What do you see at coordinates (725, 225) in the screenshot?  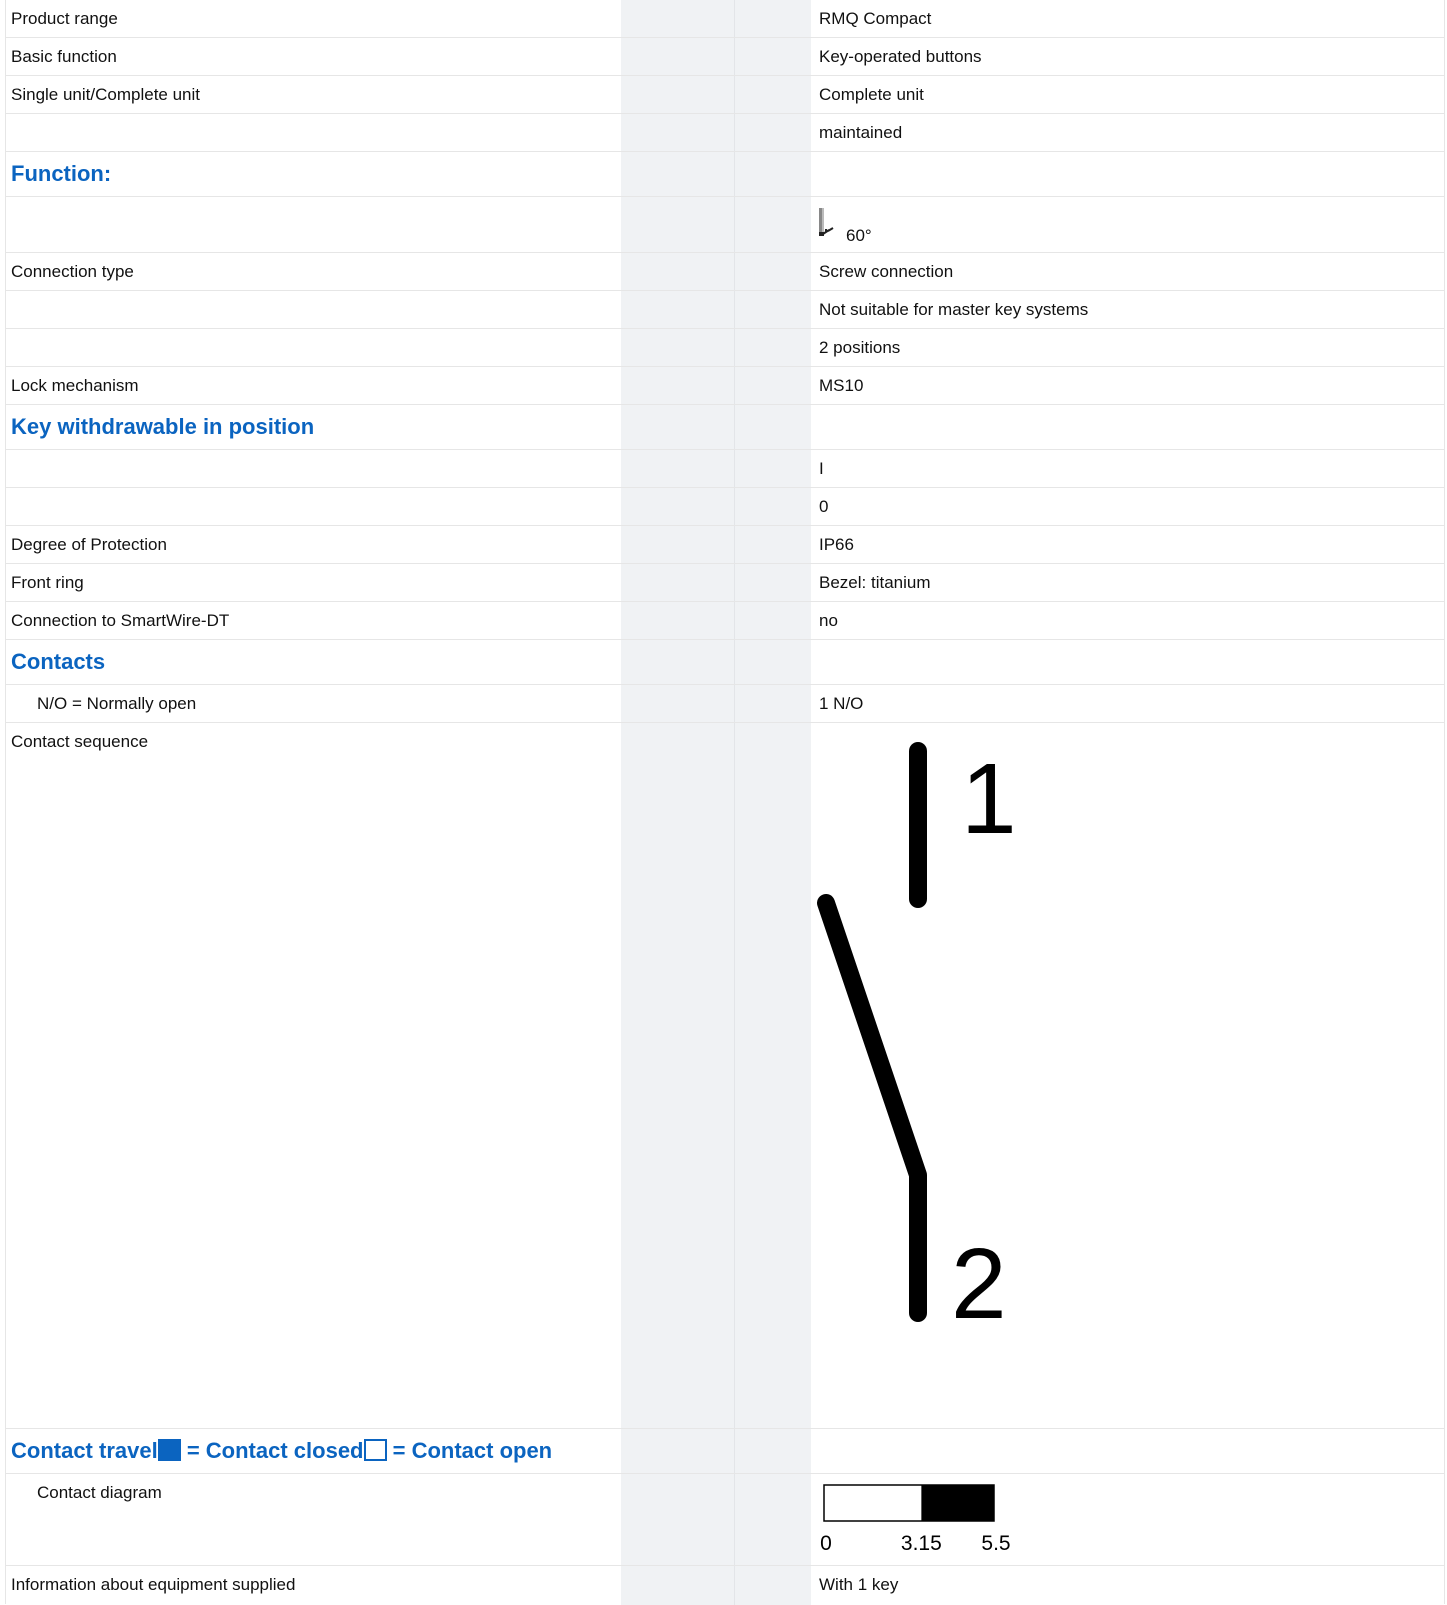 I see `row-function-angle: 60°` at bounding box center [725, 225].